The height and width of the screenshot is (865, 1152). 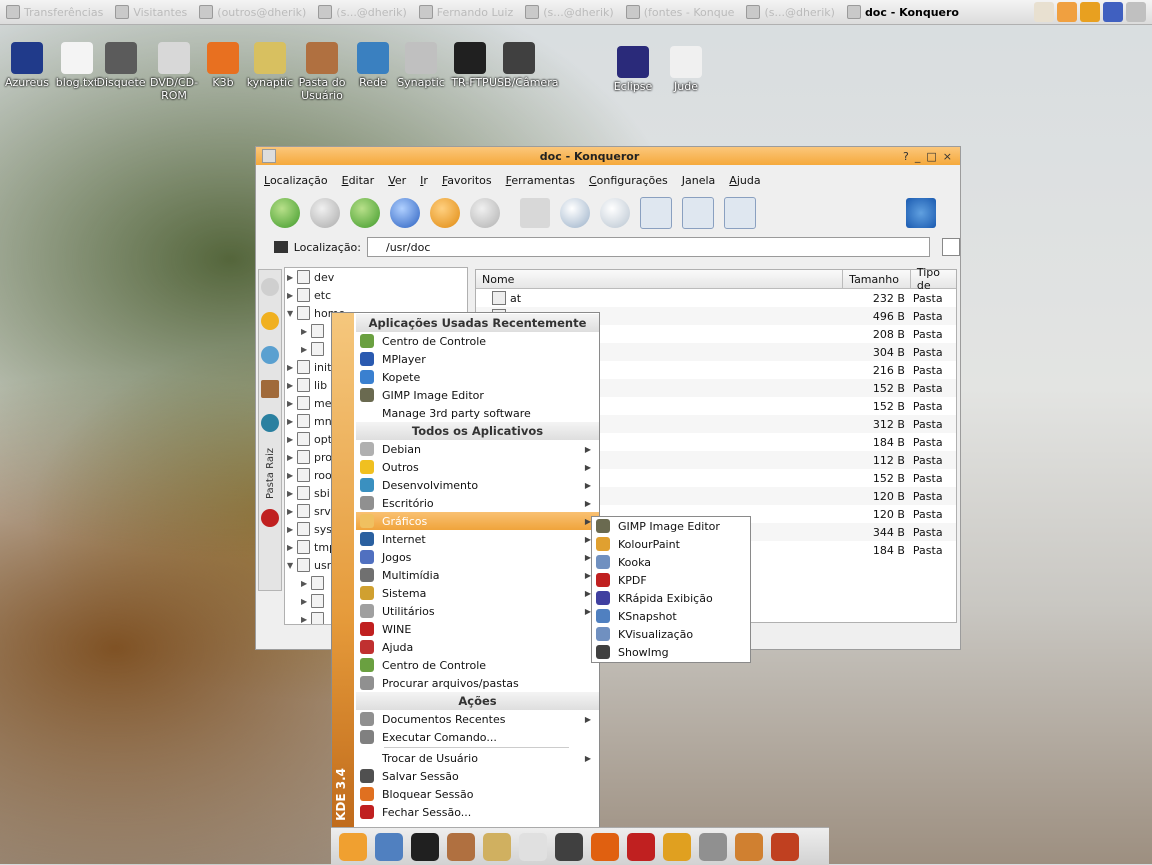 What do you see at coordinates (477, 449) in the screenshot?
I see `kde-menu-item: Debian ▶` at bounding box center [477, 449].